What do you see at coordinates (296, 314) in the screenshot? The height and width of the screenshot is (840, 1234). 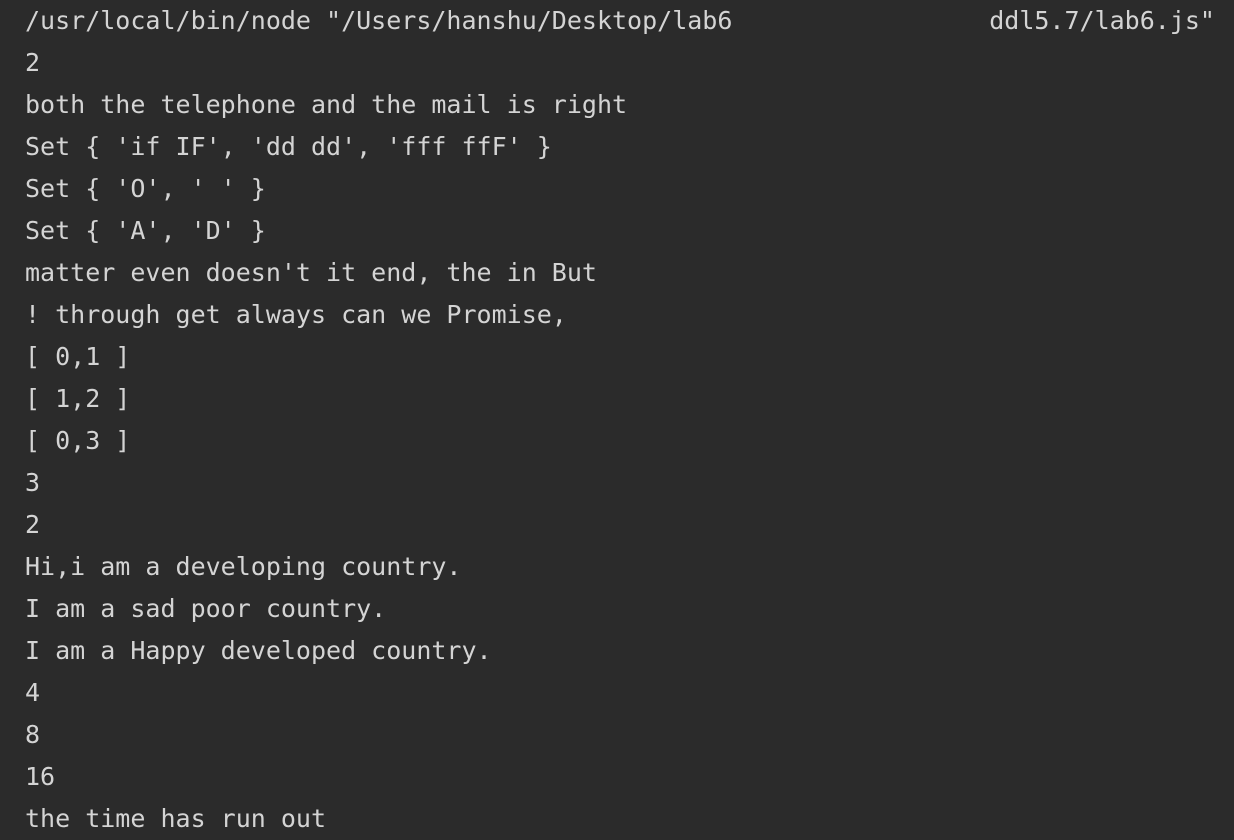 I see `output-line: ! through get always can we Promise,` at bounding box center [296, 314].